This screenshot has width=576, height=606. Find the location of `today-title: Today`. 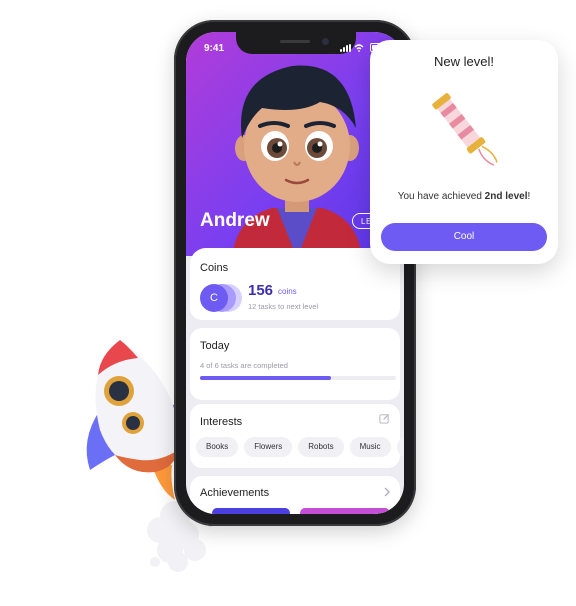

today-title: Today is located at coordinates (215, 346).